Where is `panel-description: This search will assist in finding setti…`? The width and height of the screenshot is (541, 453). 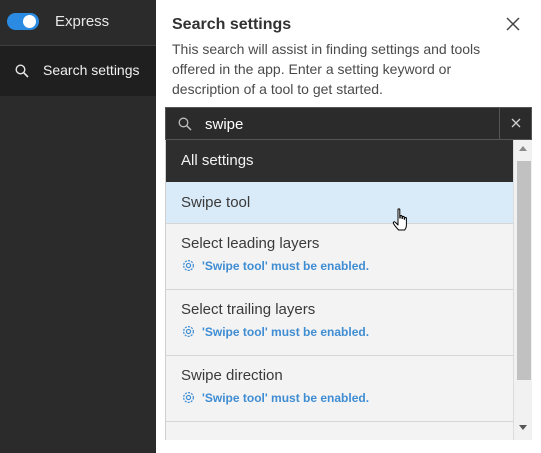 panel-description: This search will assist in finding setti… is located at coordinates (326, 69).